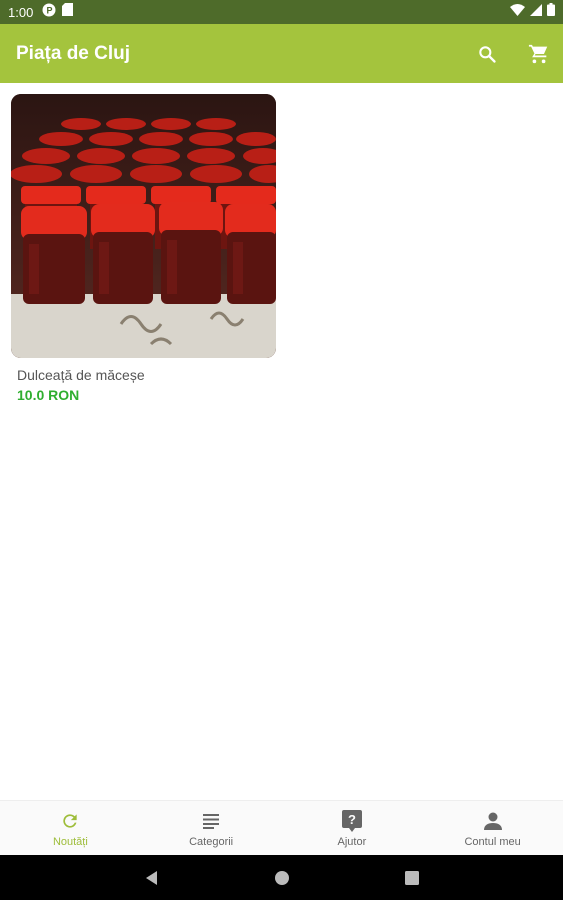  What do you see at coordinates (68, 12) in the screenshot?
I see `sd-card-icon` at bounding box center [68, 12].